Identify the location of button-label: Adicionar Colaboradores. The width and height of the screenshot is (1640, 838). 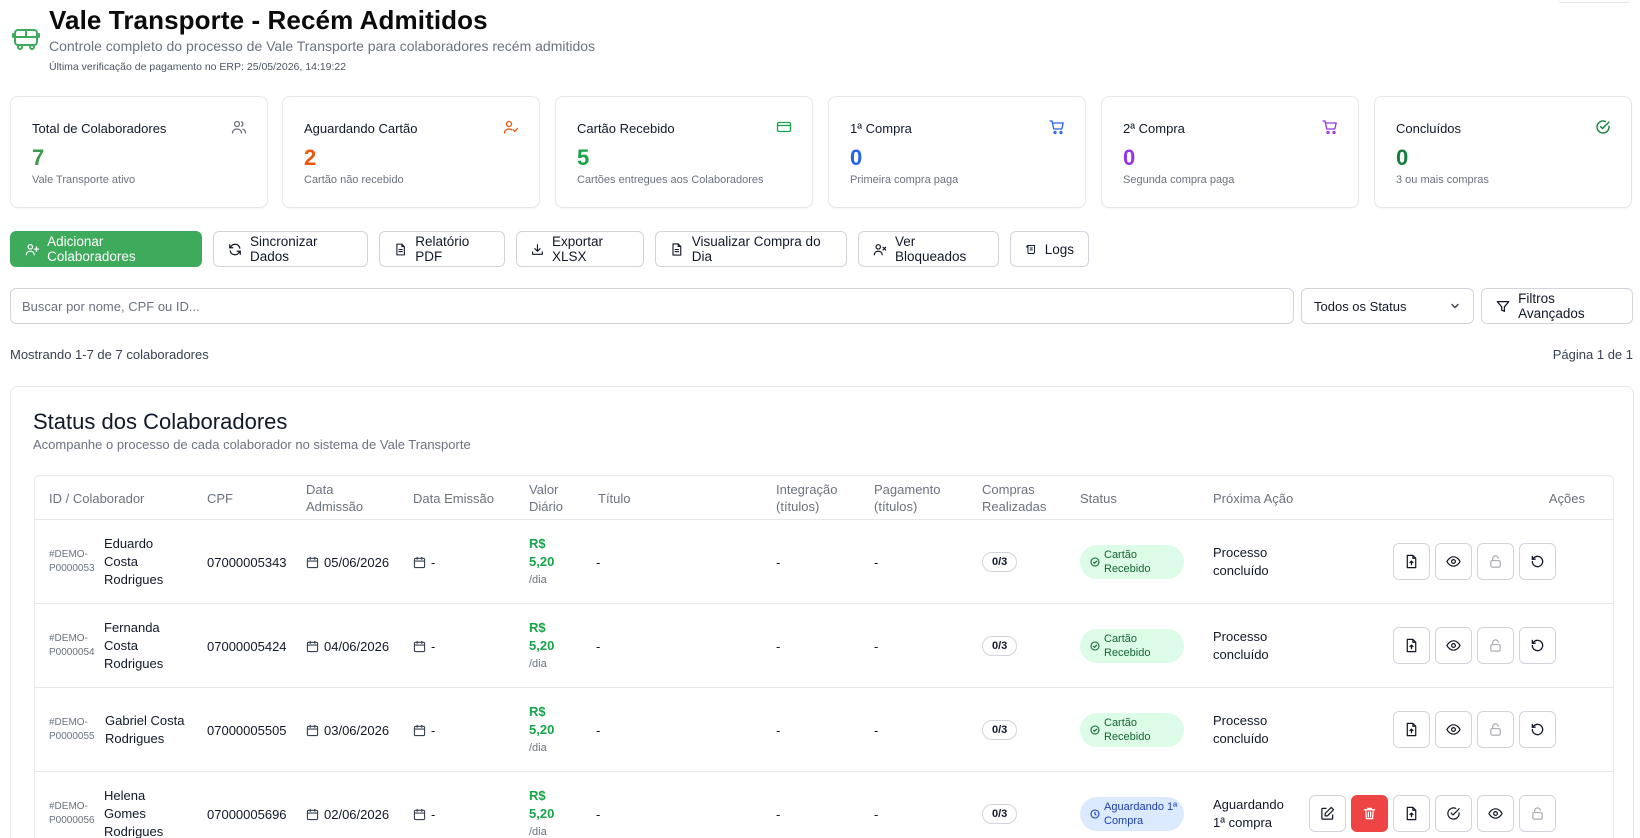
(91, 249).